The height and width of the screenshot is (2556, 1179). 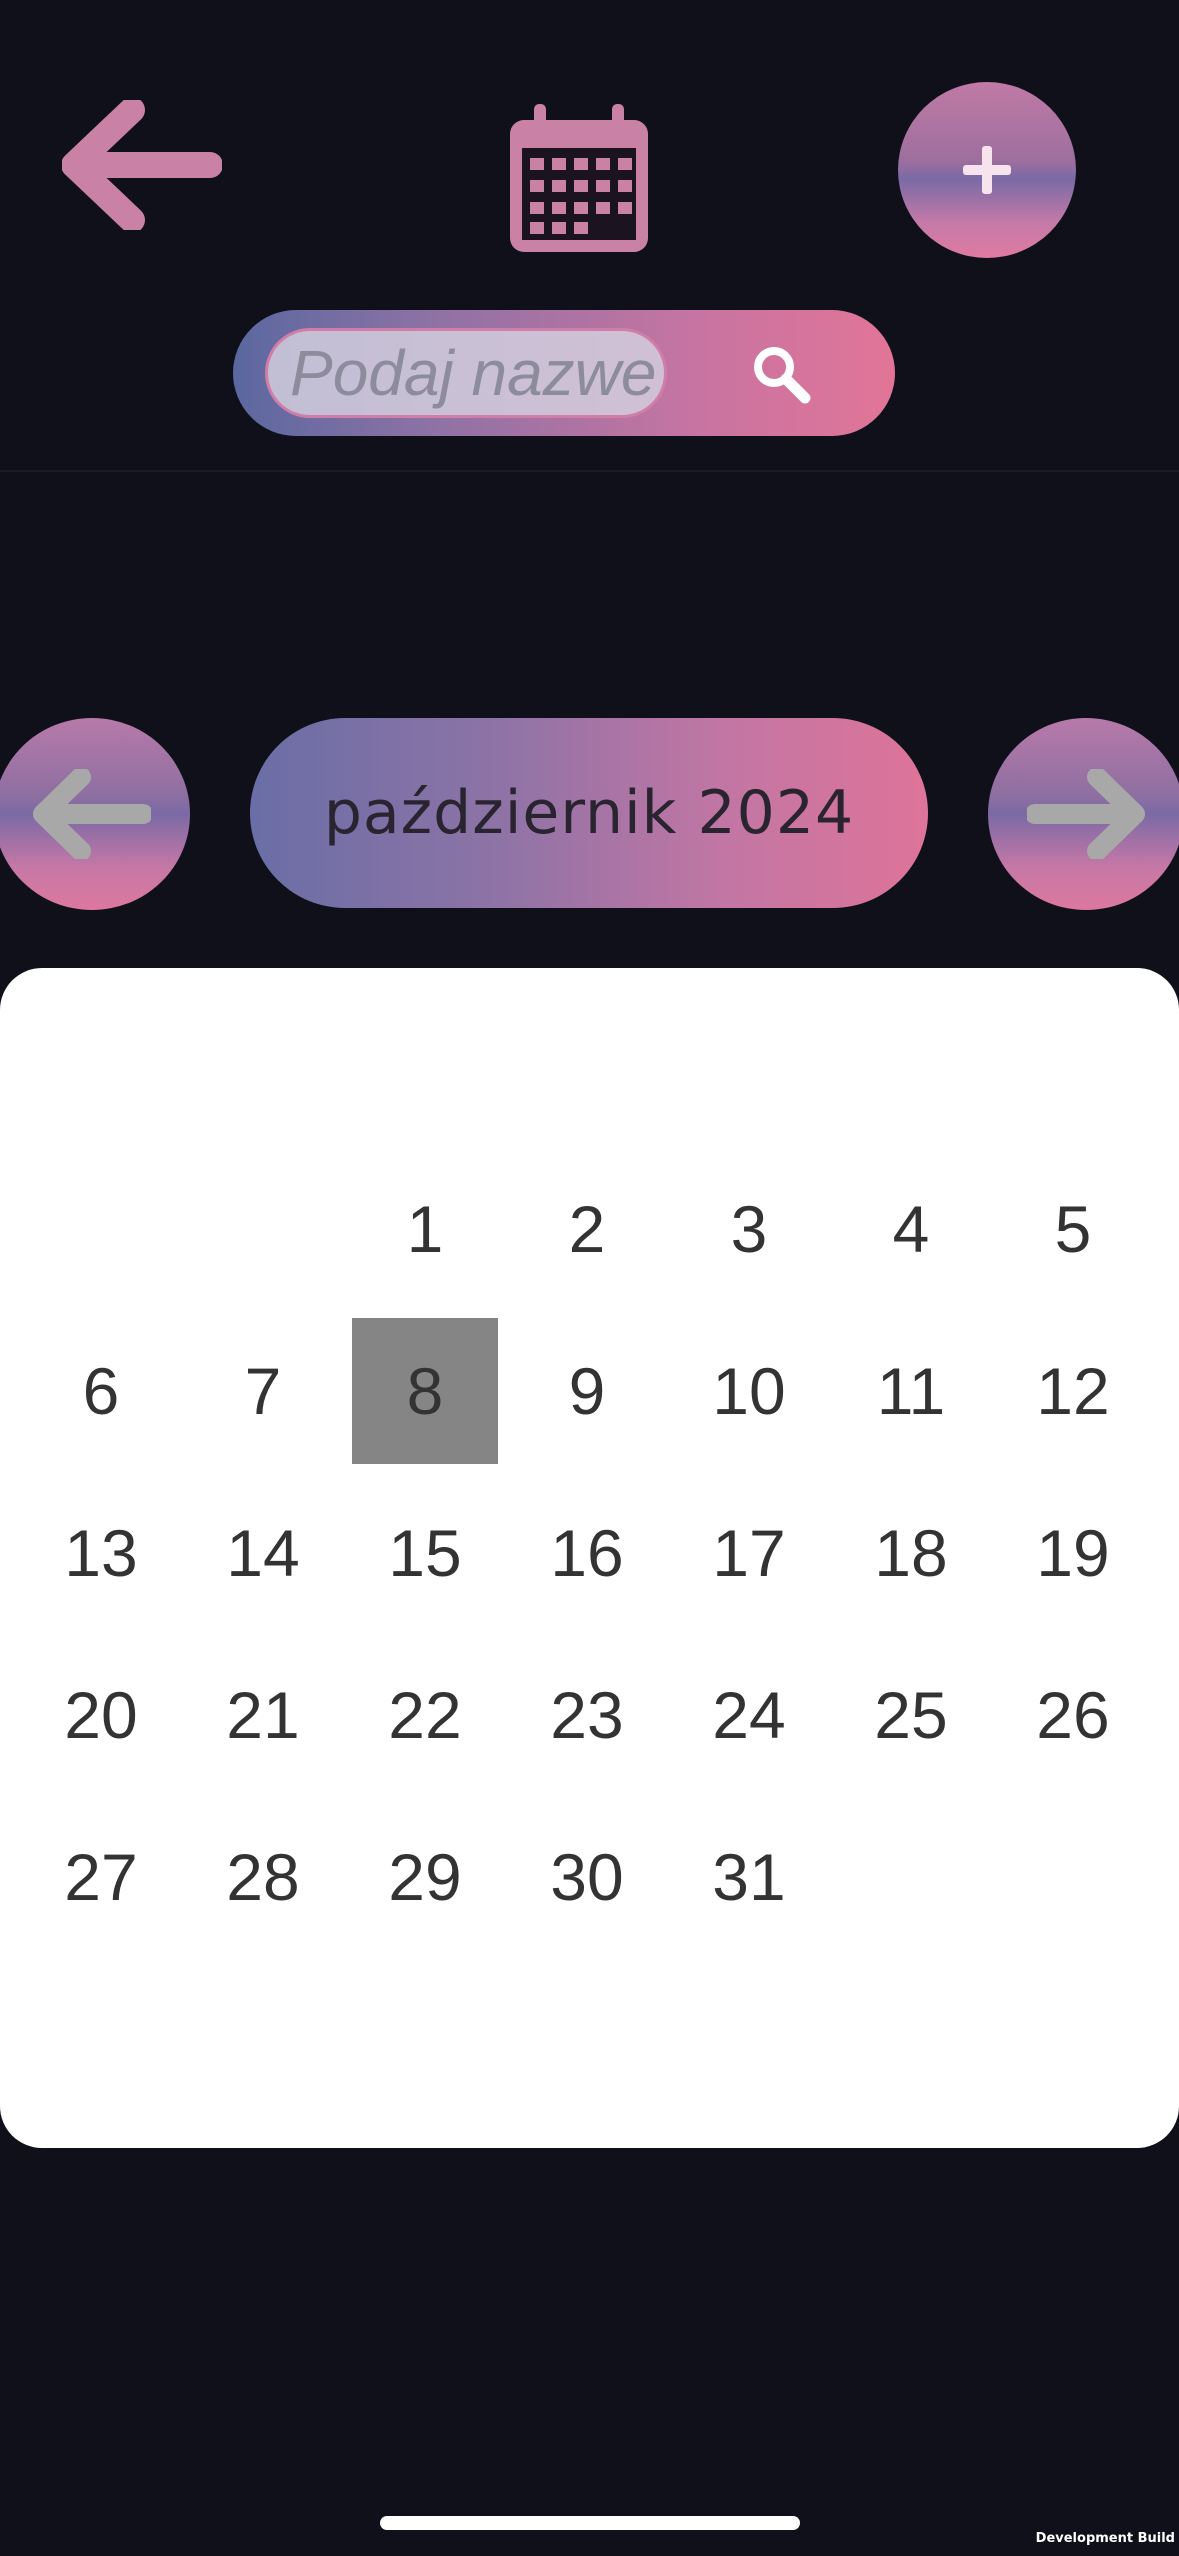 I want to click on day-number: 19, so click(x=1073, y=1553).